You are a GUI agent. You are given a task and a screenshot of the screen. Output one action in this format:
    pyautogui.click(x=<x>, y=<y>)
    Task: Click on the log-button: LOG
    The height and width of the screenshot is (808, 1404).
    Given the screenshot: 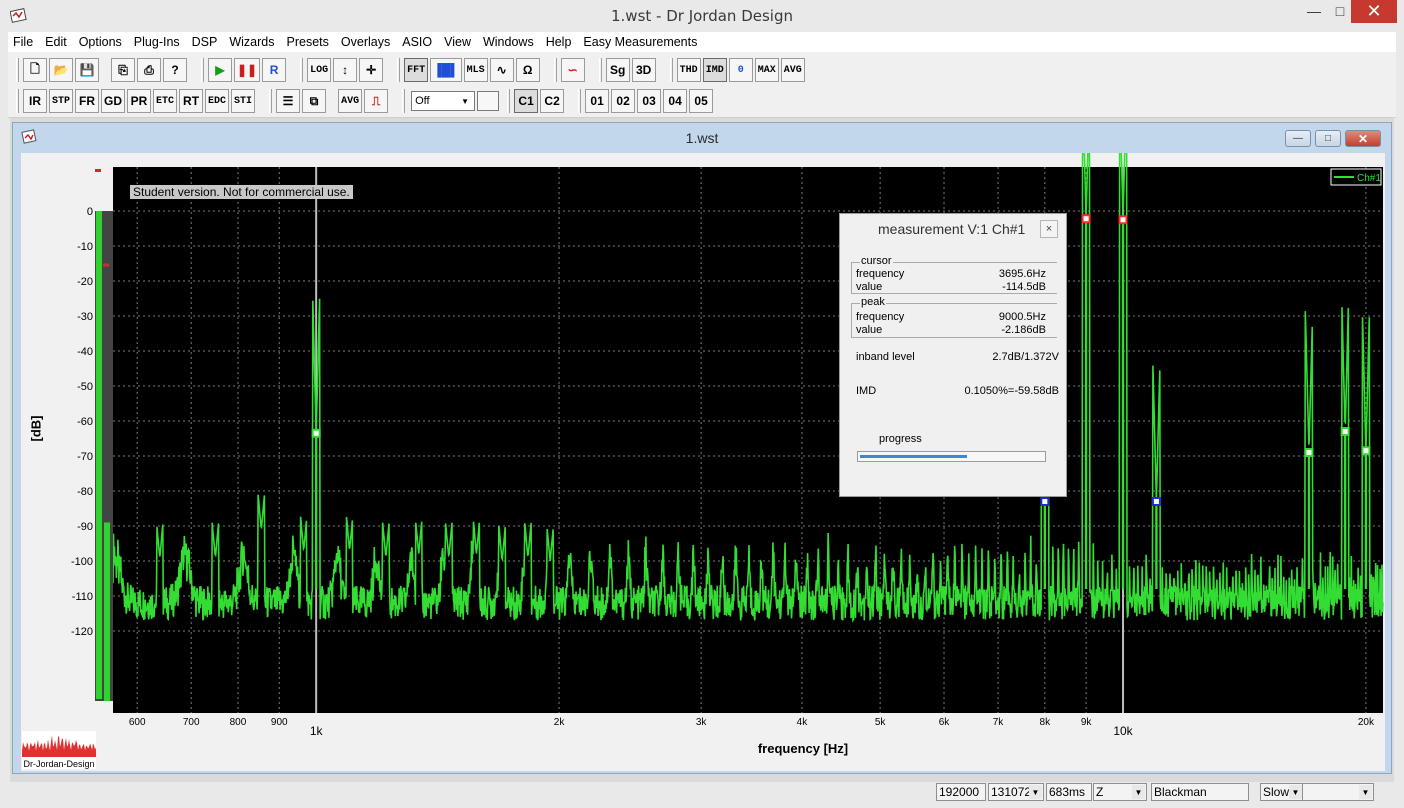 What is the action you would take?
    pyautogui.click(x=319, y=70)
    